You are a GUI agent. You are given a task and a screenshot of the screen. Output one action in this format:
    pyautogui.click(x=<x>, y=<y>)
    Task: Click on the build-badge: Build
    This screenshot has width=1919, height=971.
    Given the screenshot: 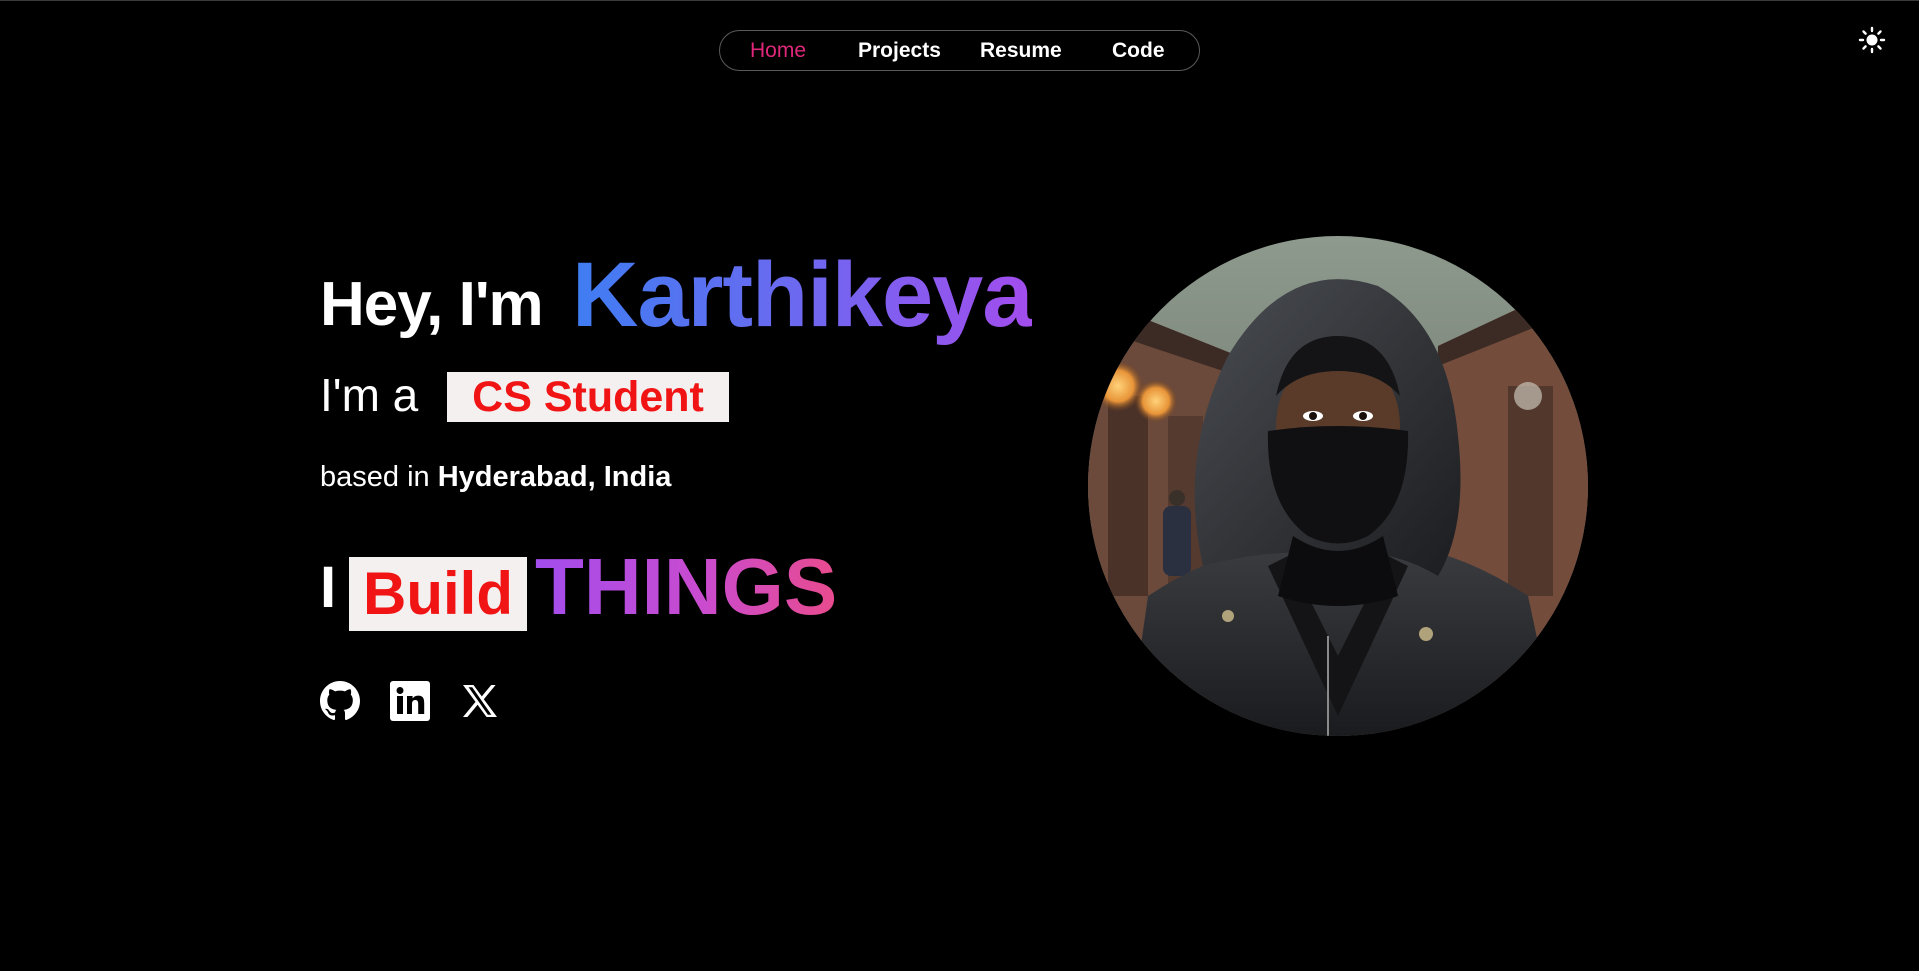 What is the action you would take?
    pyautogui.click(x=438, y=594)
    